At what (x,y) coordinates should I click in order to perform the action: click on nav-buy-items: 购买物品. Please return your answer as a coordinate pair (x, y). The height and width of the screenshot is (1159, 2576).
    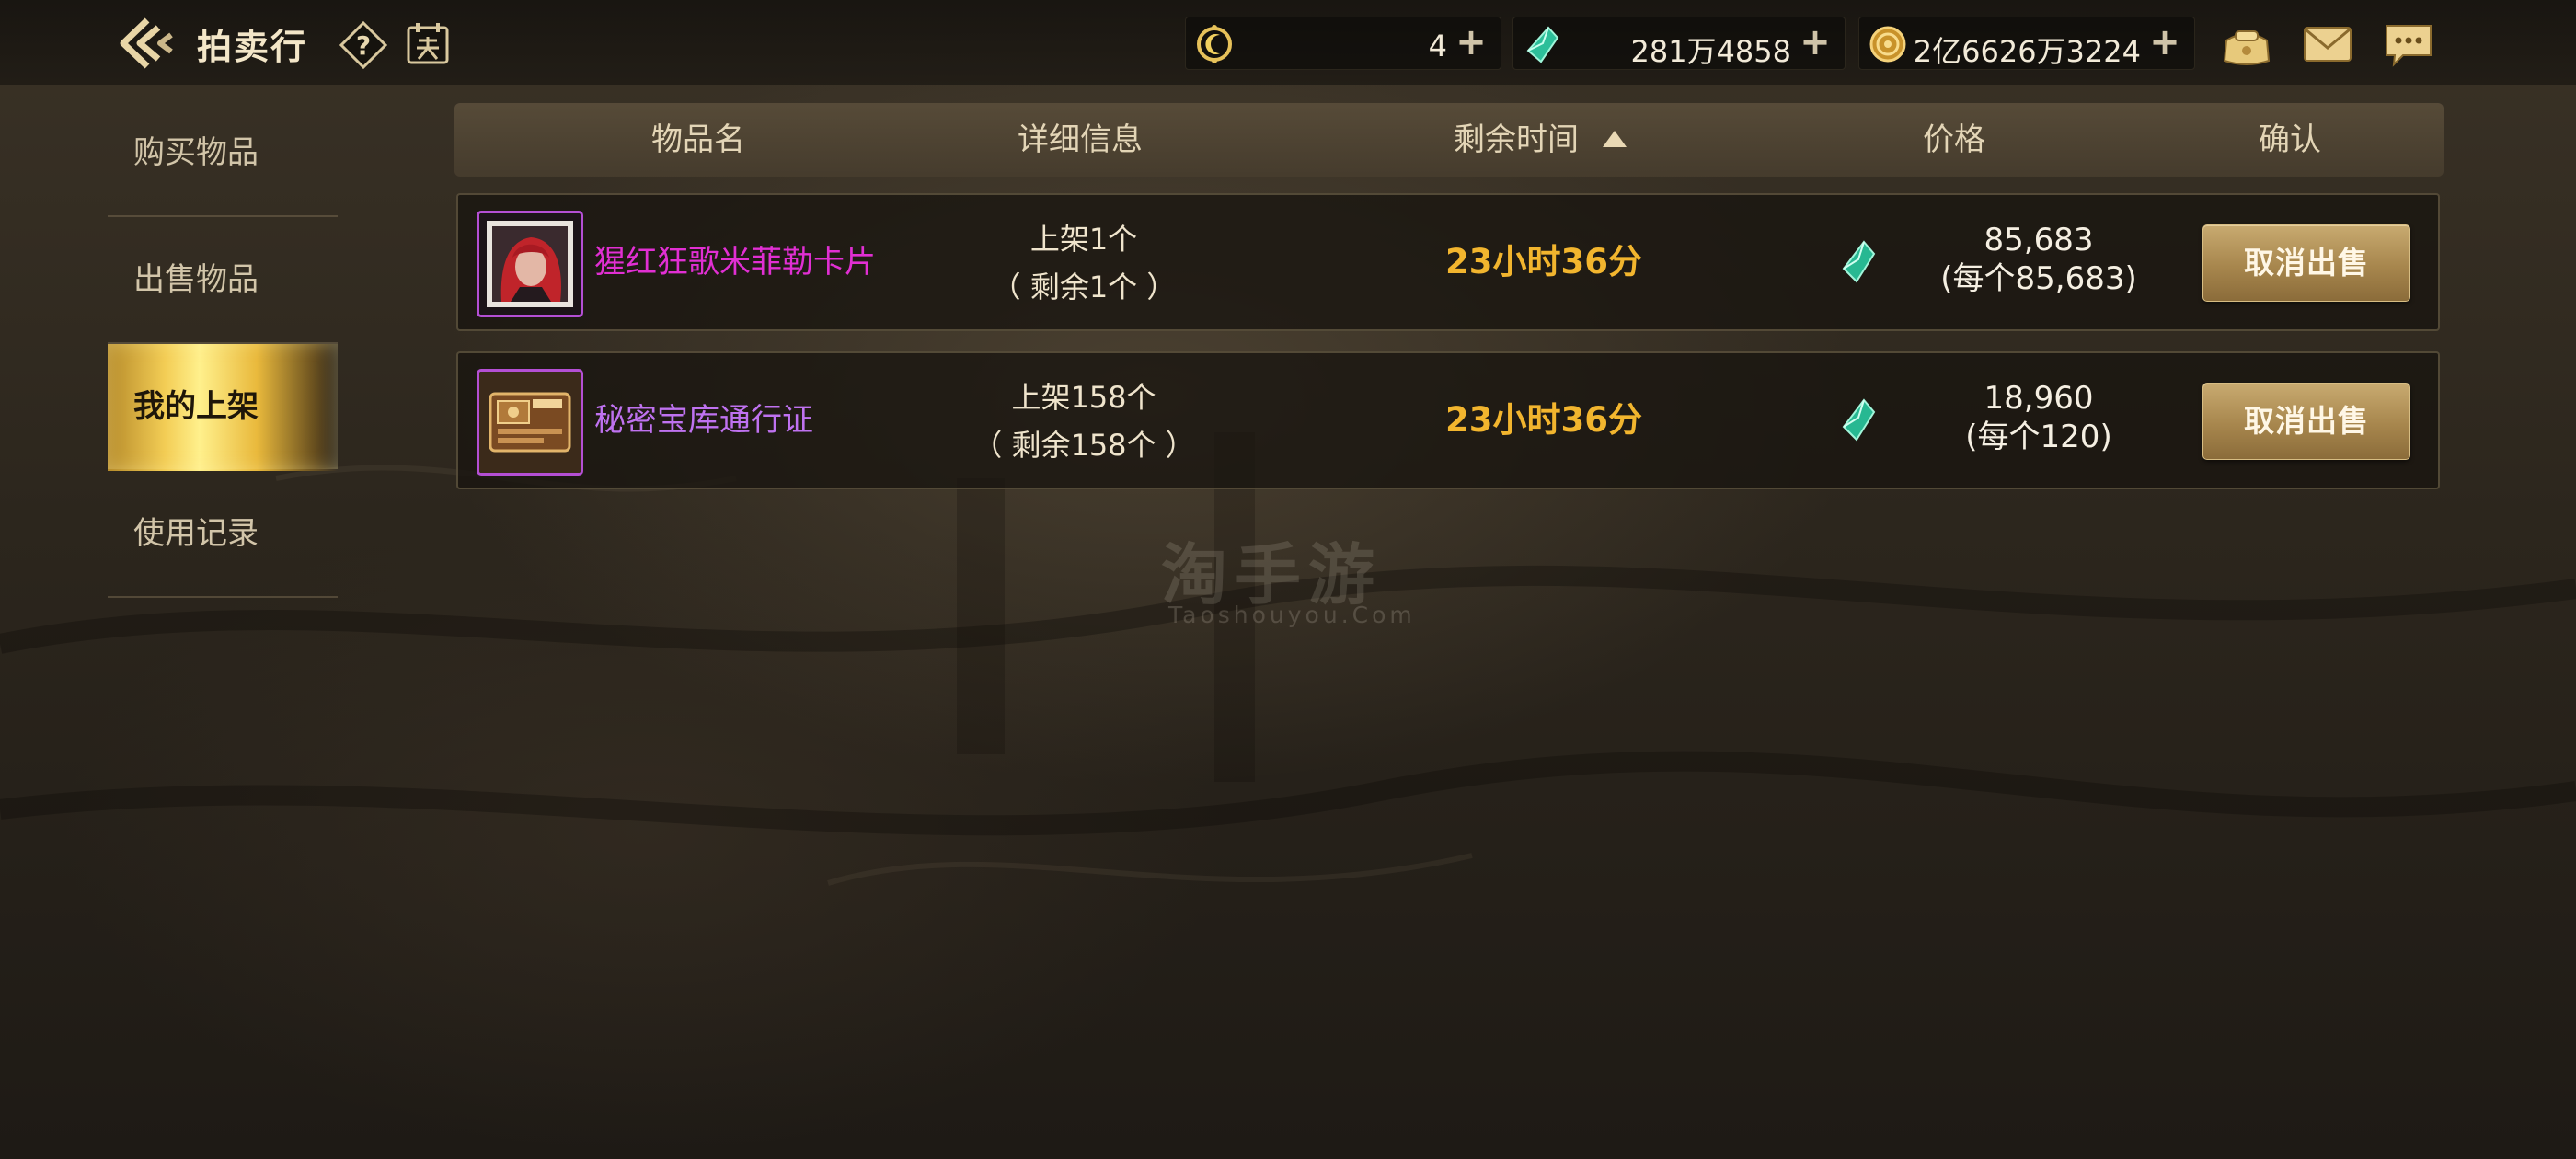
    Looking at the image, I should click on (223, 153).